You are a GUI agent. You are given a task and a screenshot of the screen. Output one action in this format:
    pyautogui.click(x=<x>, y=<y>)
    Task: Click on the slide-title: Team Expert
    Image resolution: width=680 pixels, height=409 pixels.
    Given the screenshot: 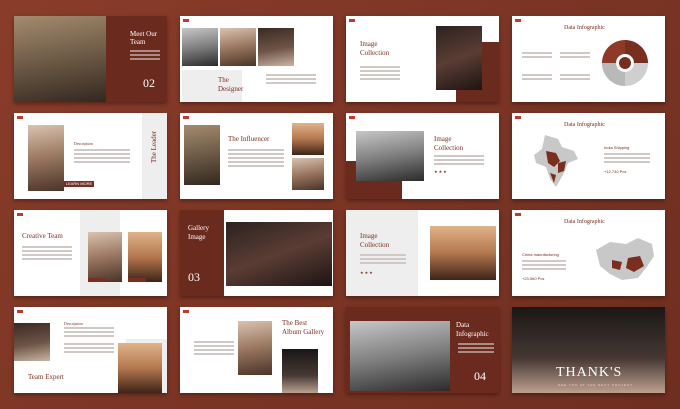 What is the action you would take?
    pyautogui.click(x=46, y=377)
    